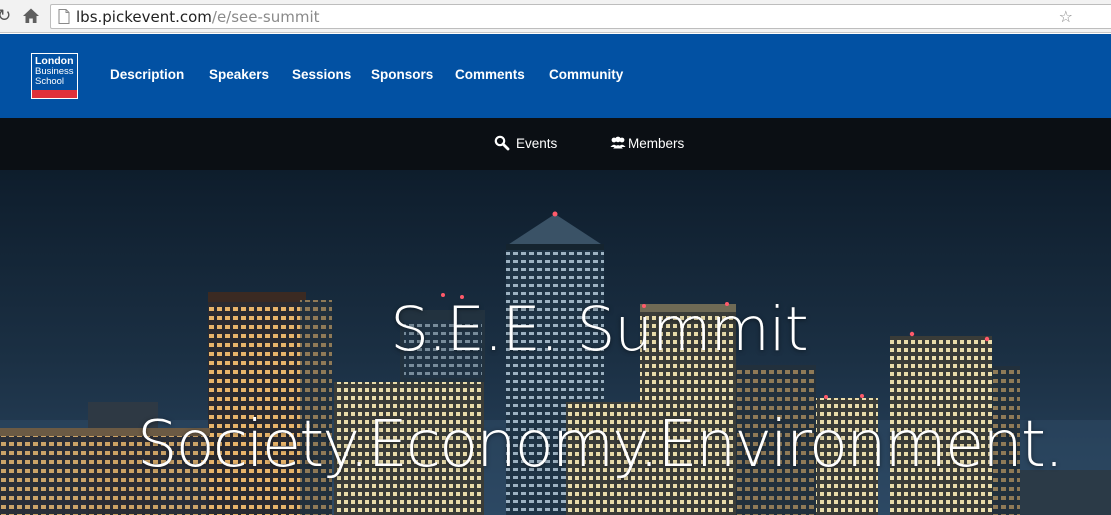 The image size is (1111, 515). What do you see at coordinates (490, 75) in the screenshot?
I see `nav-comments: Comments` at bounding box center [490, 75].